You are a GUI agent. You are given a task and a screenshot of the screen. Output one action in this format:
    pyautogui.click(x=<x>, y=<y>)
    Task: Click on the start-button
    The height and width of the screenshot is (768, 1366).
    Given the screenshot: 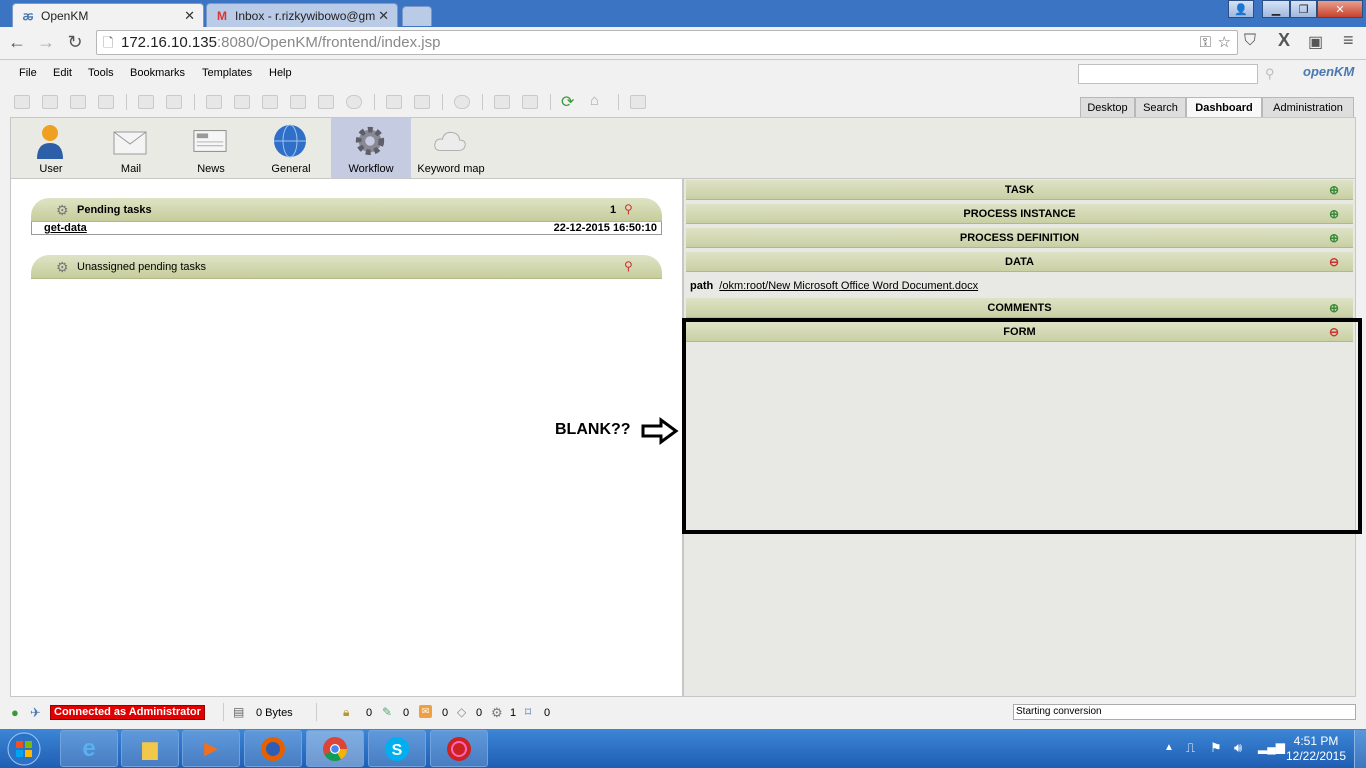 What is the action you would take?
    pyautogui.click(x=24, y=748)
    